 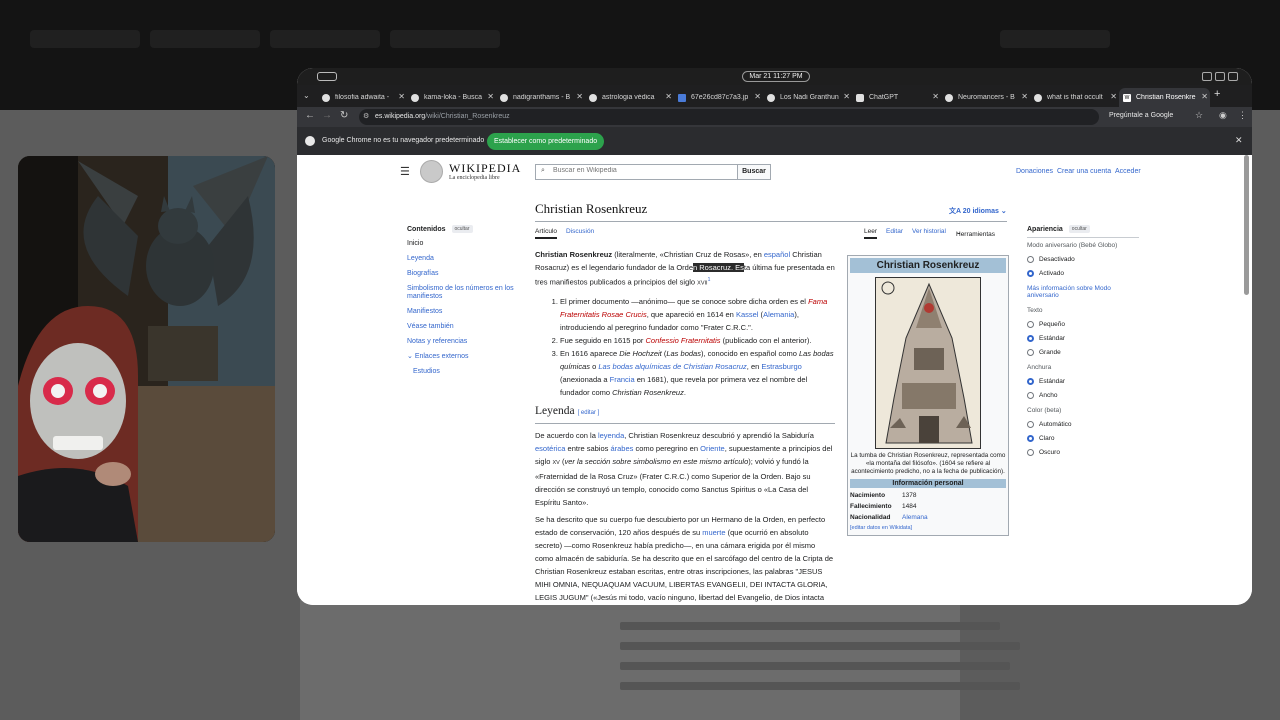 What do you see at coordinates (894, 231) in the screenshot?
I see `tab-edit: Editar` at bounding box center [894, 231].